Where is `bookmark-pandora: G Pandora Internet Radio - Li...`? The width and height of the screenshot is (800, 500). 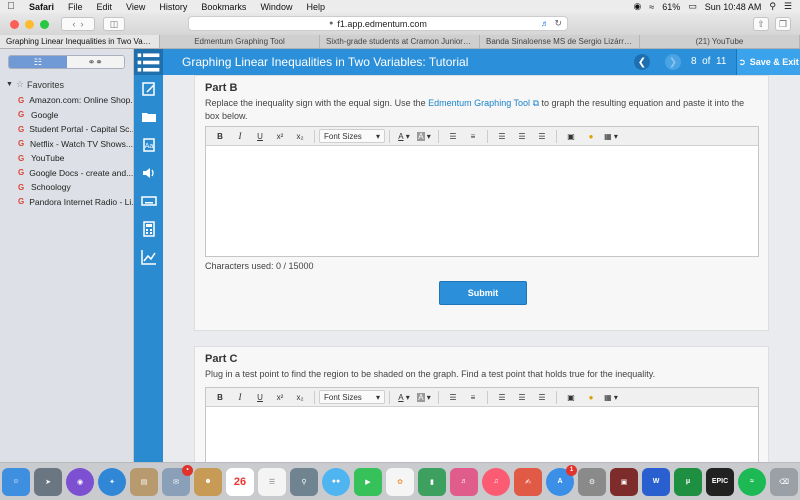
bookmark-pandora: G Pandora Internet Radio - Li... is located at coordinates (66, 202).